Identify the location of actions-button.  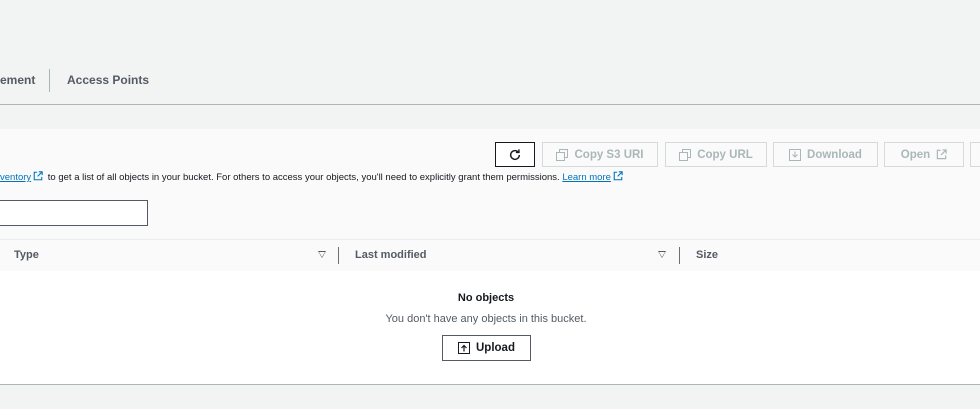
(975, 154).